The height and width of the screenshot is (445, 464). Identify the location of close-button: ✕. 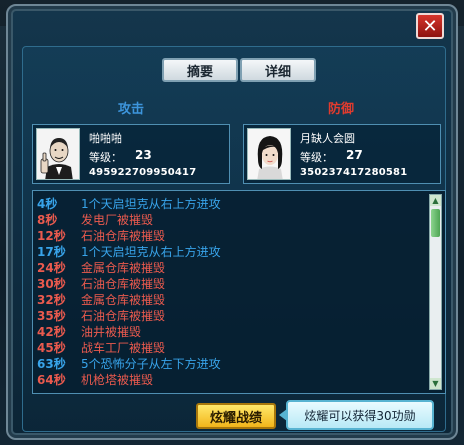
(430, 26).